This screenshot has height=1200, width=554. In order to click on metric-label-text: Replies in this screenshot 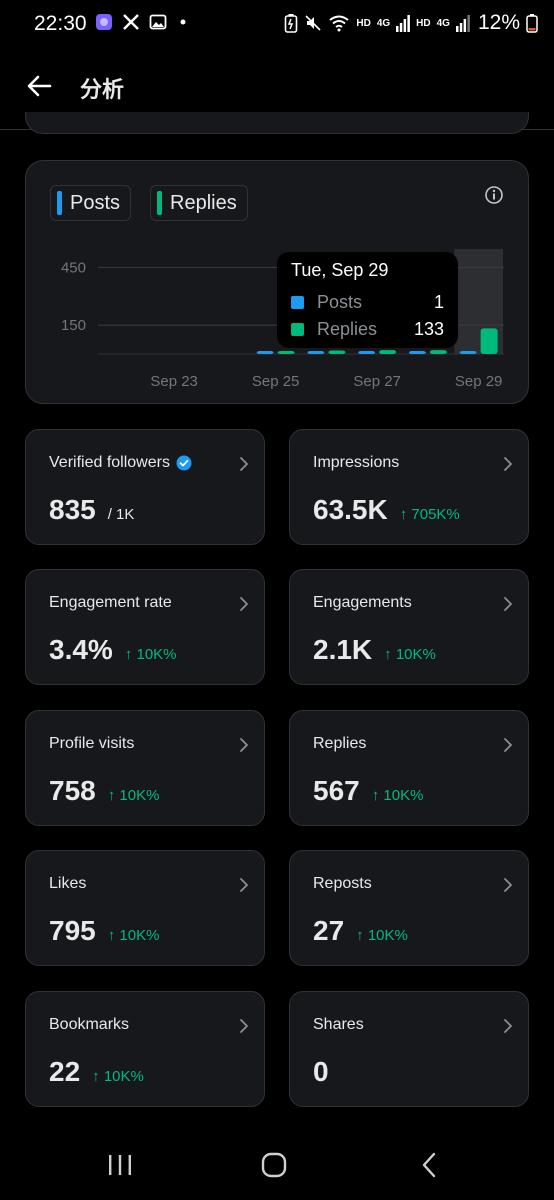, I will do `click(340, 743)`.